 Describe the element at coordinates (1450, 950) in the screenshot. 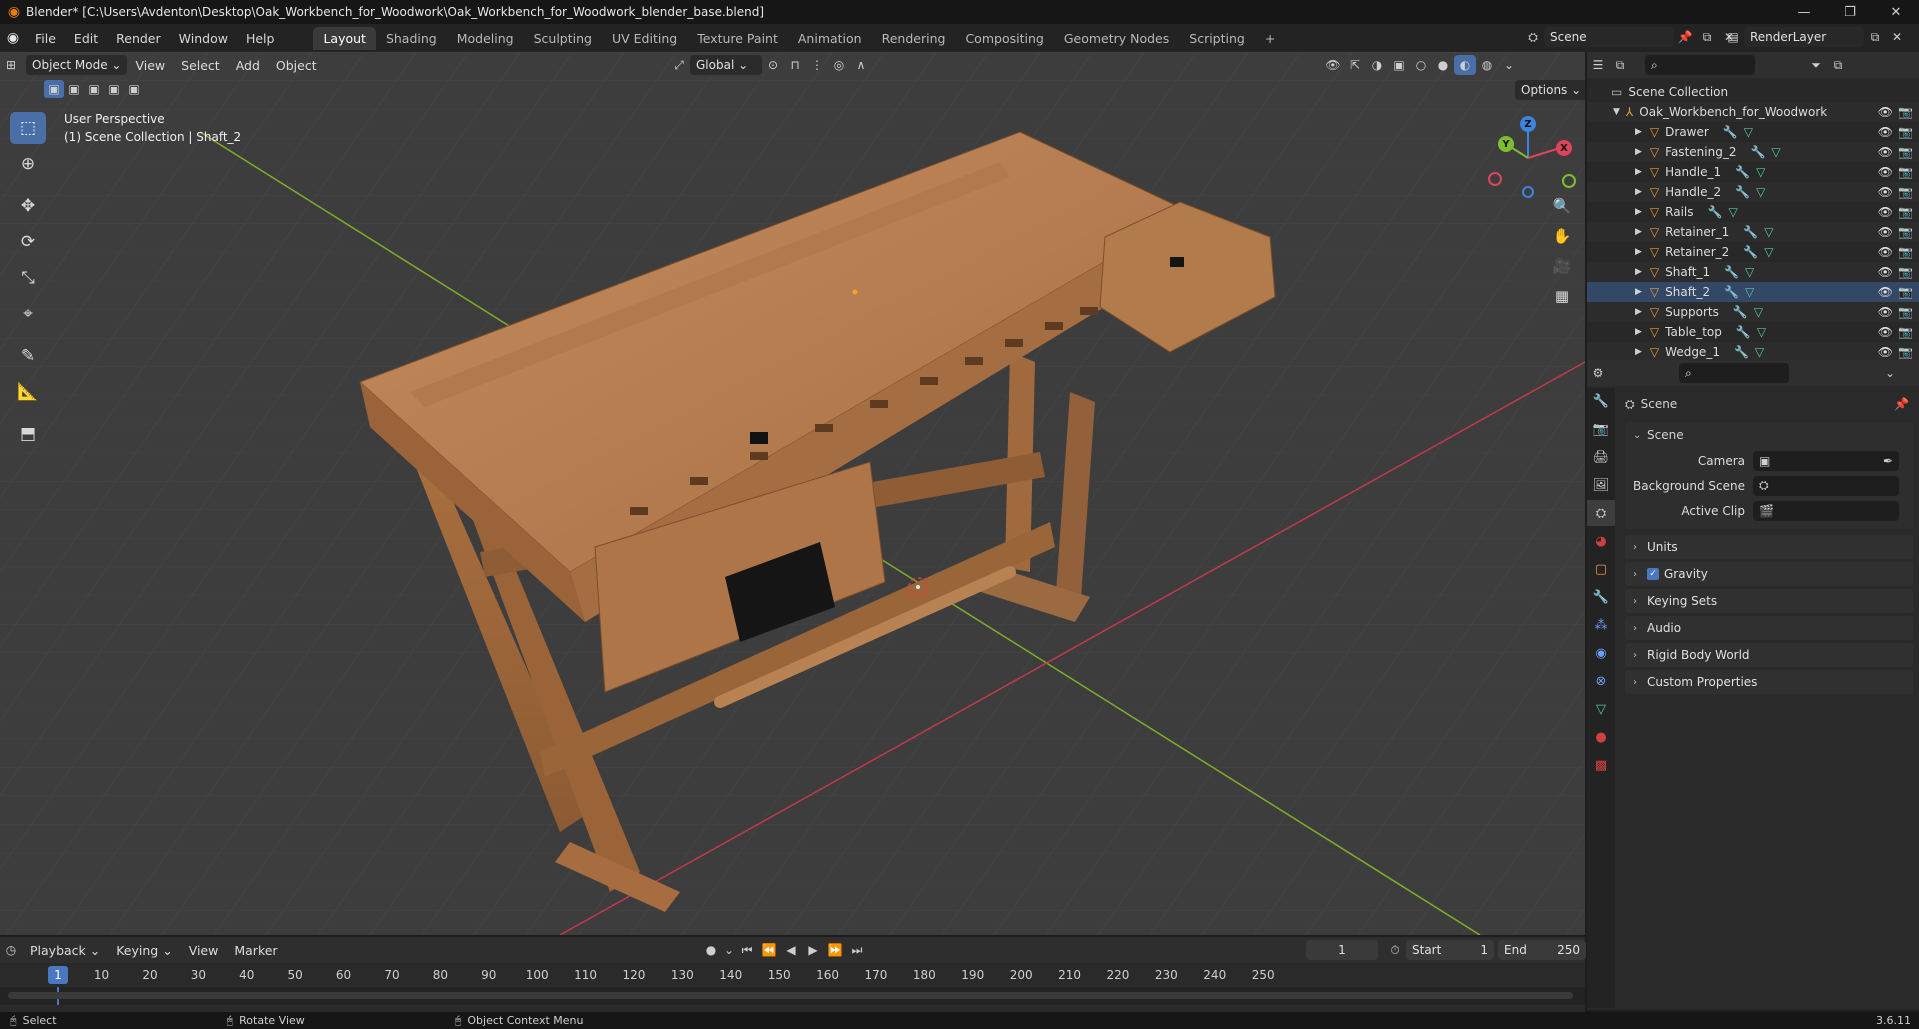

I see `start-frame-field: Start 1` at that location.